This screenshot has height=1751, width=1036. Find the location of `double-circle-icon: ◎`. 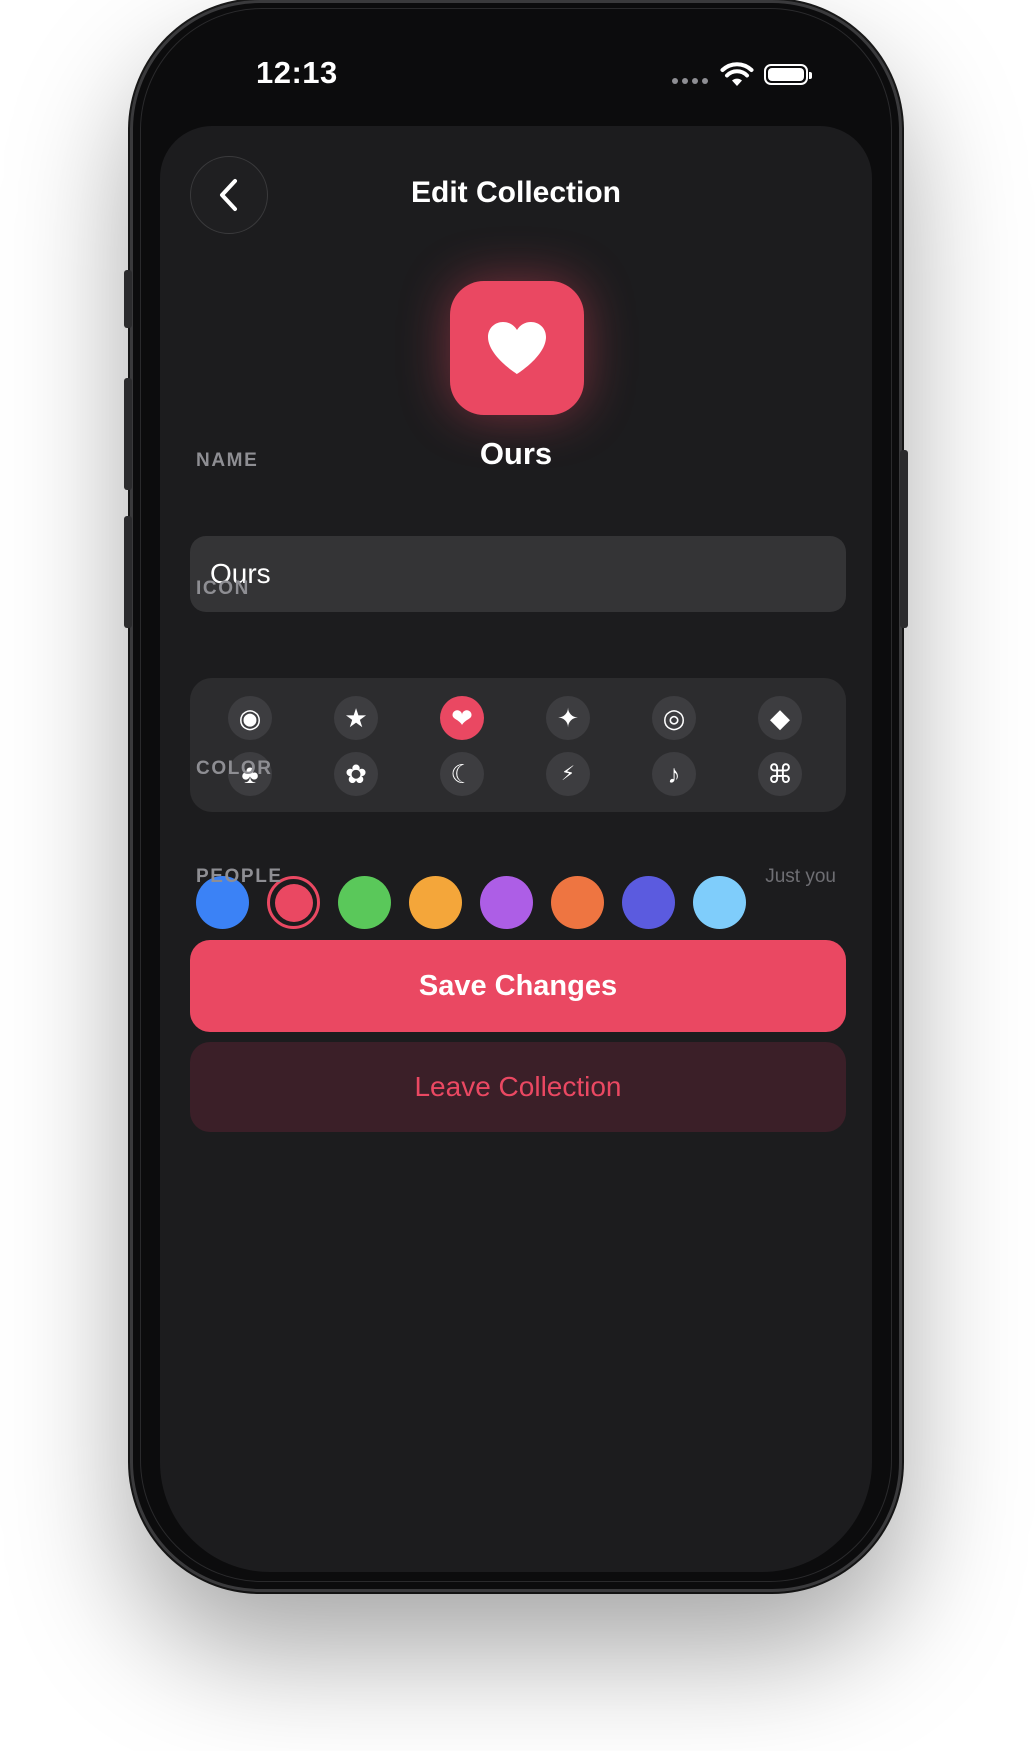

double-circle-icon: ◎ is located at coordinates (674, 718).